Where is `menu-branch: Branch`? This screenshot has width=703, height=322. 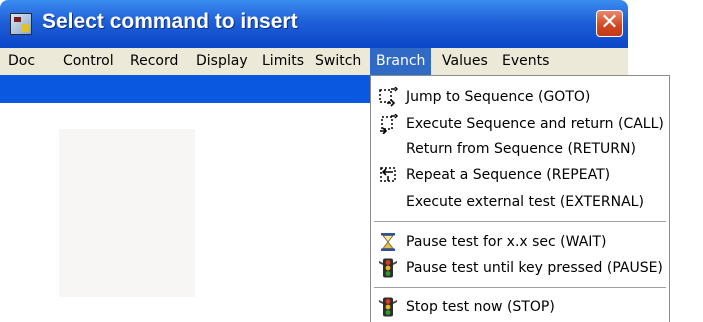
menu-branch: Branch is located at coordinates (401, 61).